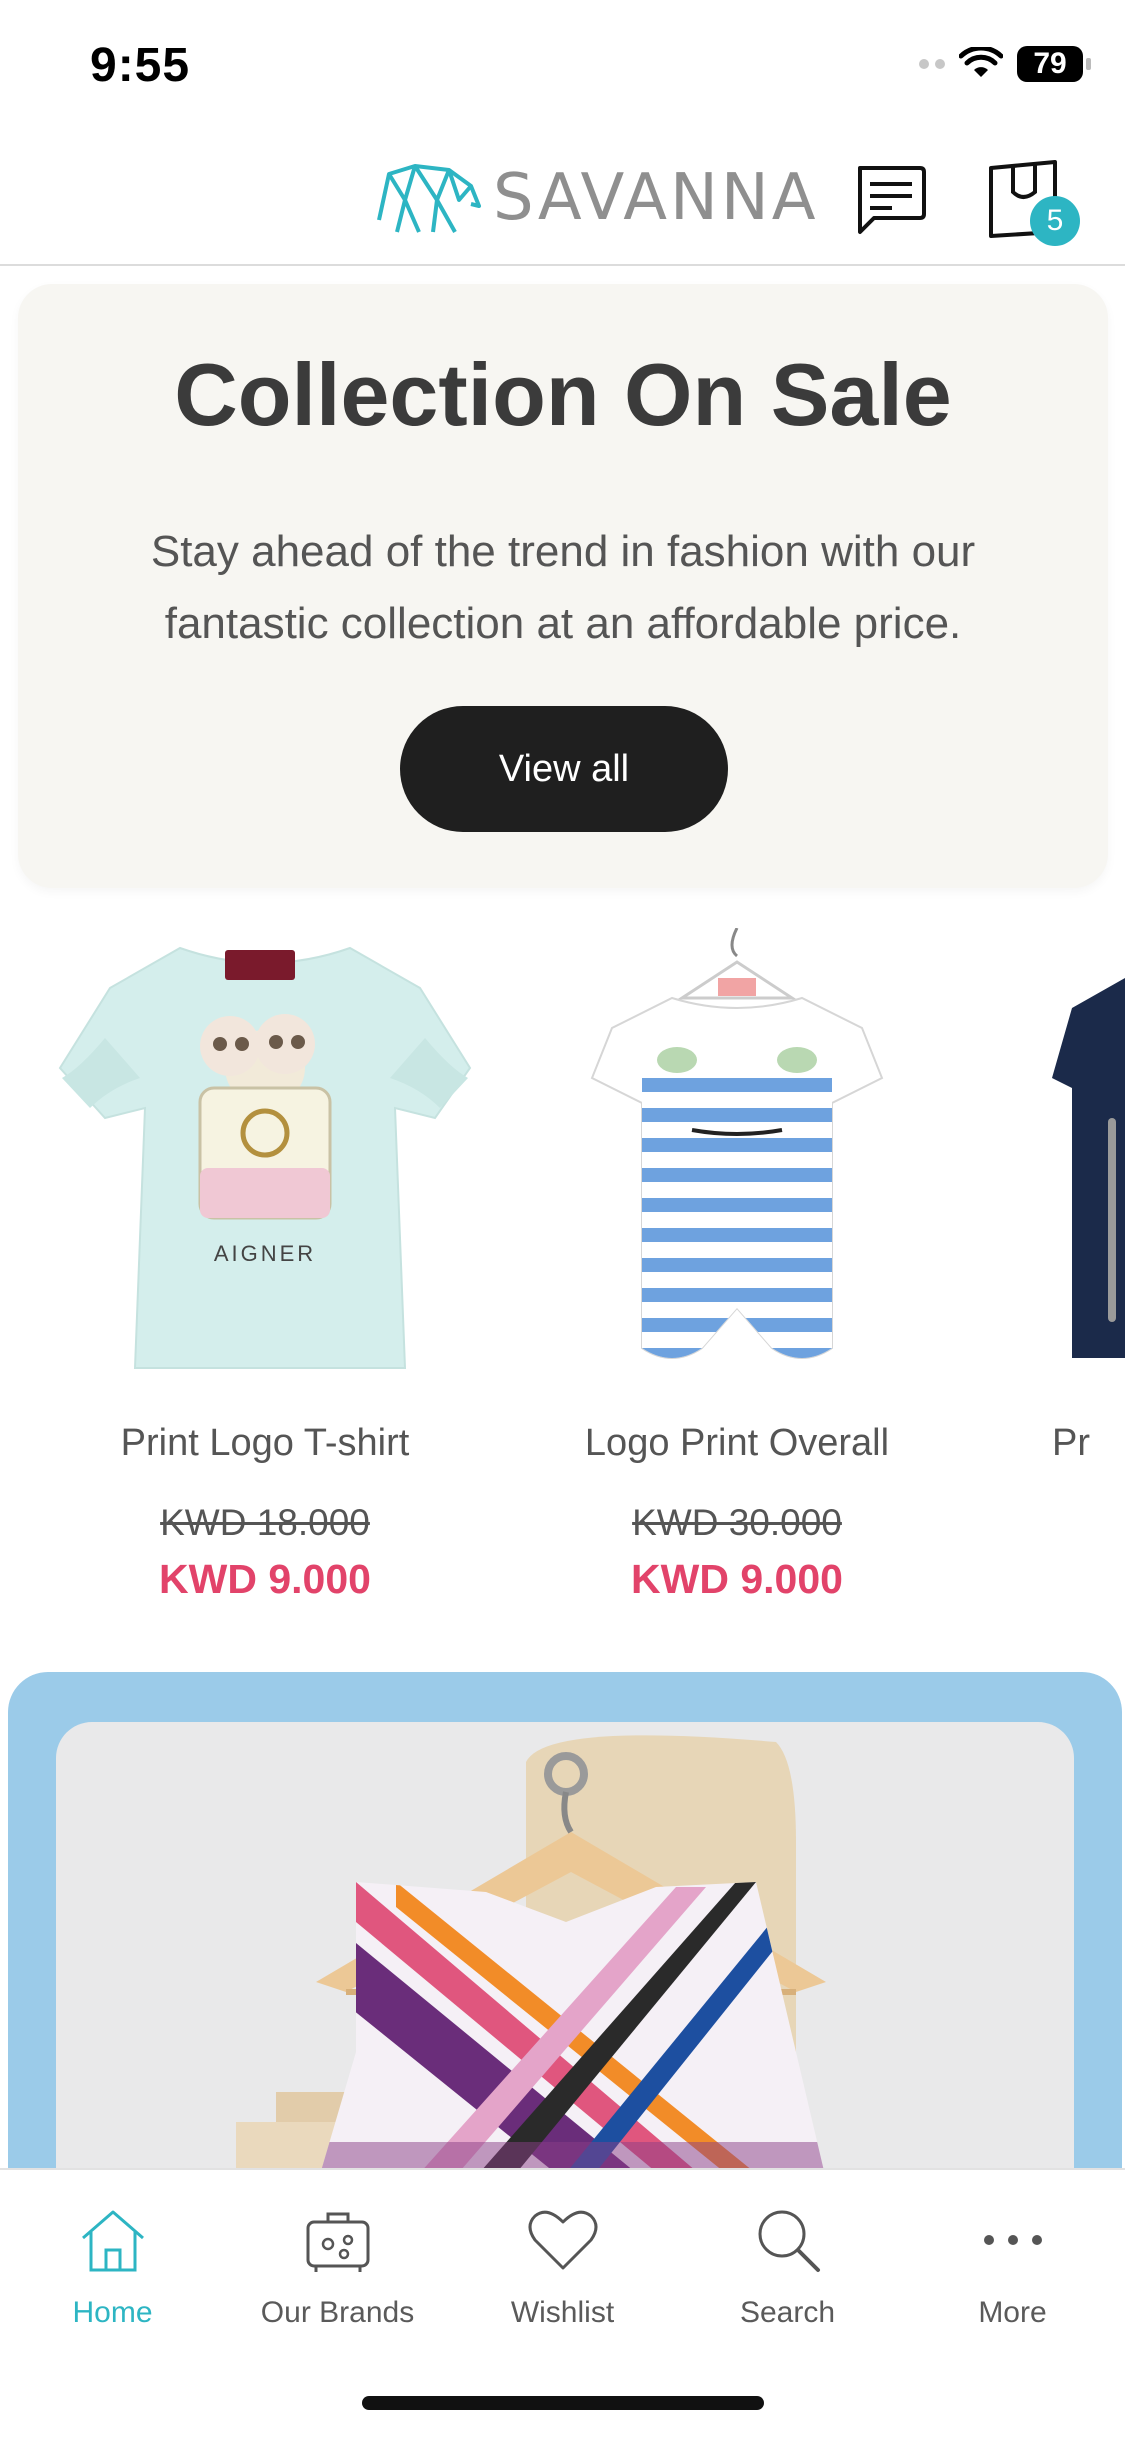 The width and height of the screenshot is (1125, 2438). What do you see at coordinates (789, 2241) in the screenshot?
I see `search-icon` at bounding box center [789, 2241].